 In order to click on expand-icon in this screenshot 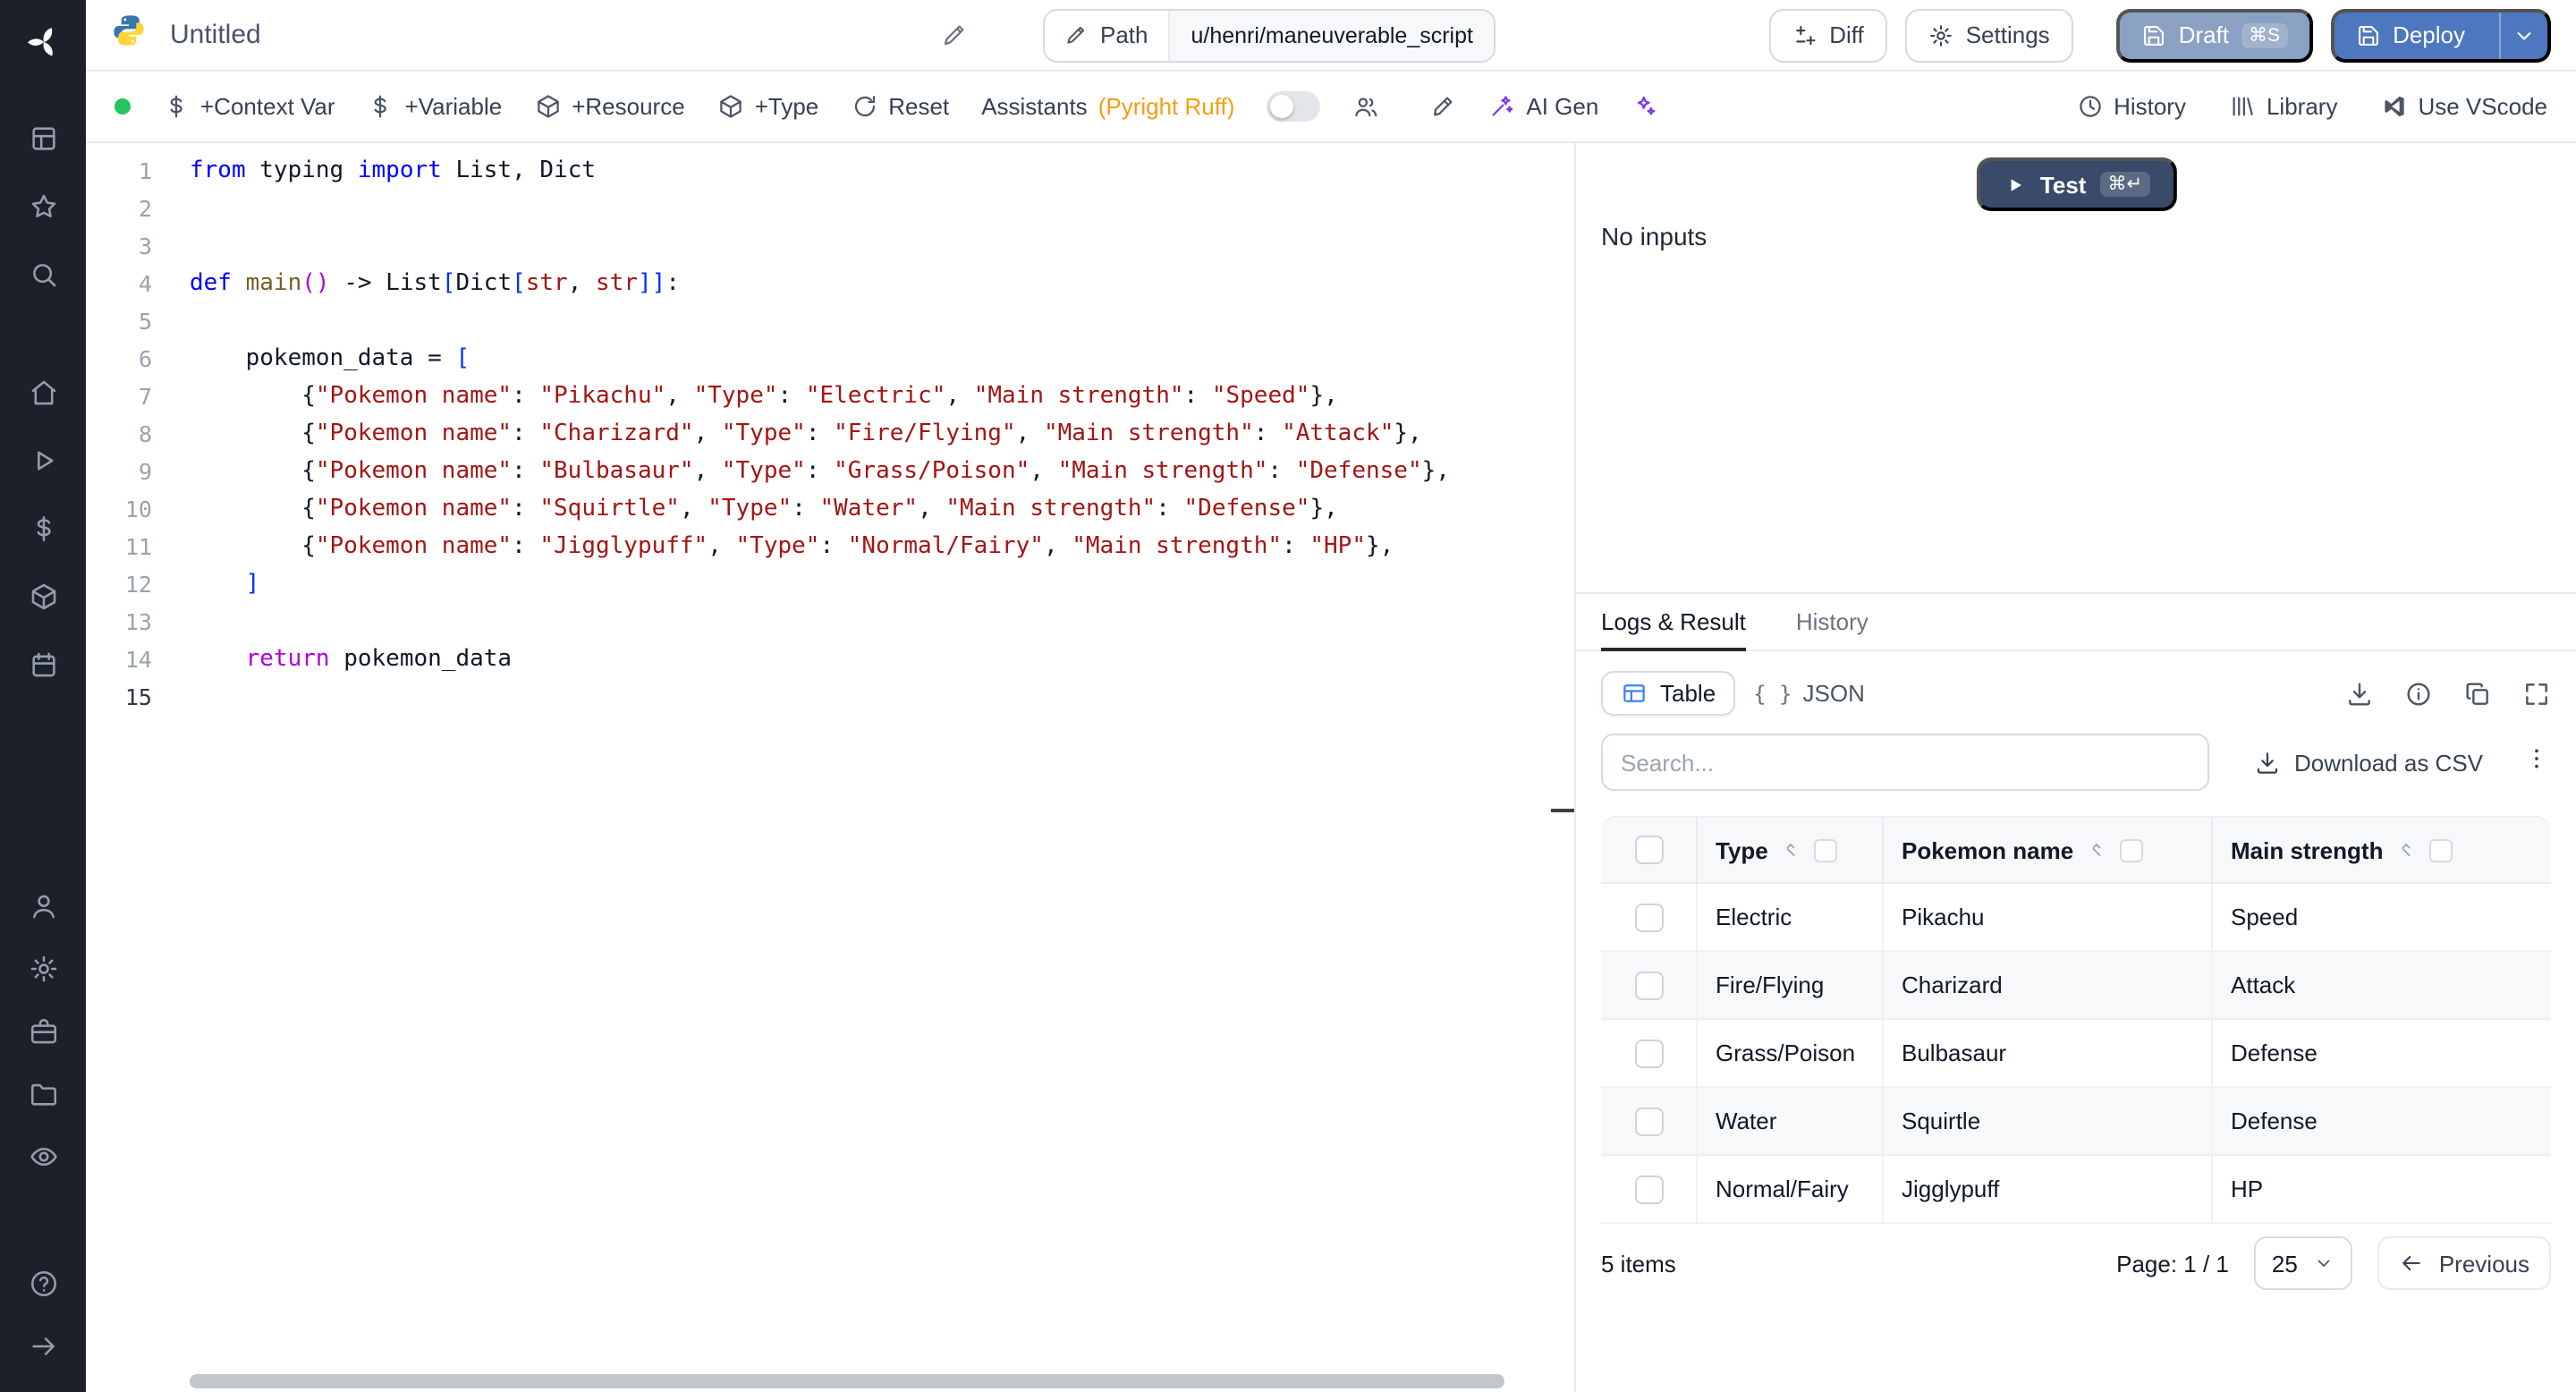, I will do `click(2536, 693)`.